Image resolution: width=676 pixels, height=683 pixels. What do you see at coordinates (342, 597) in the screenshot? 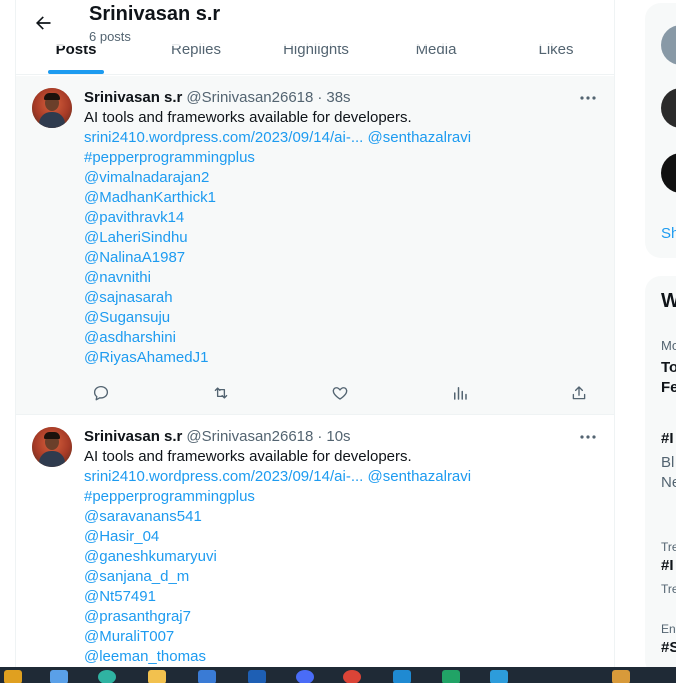
I see `mention-link: @Nt57491` at bounding box center [342, 597].